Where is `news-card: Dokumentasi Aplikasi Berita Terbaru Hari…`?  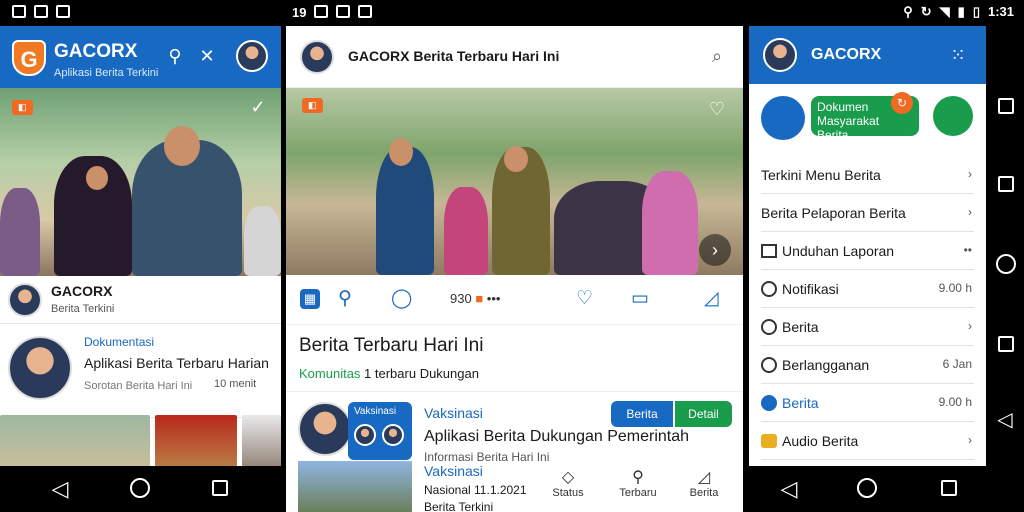 news-card: Dokumentasi Aplikasi Berita Terbaru Hari… is located at coordinates (140, 371).